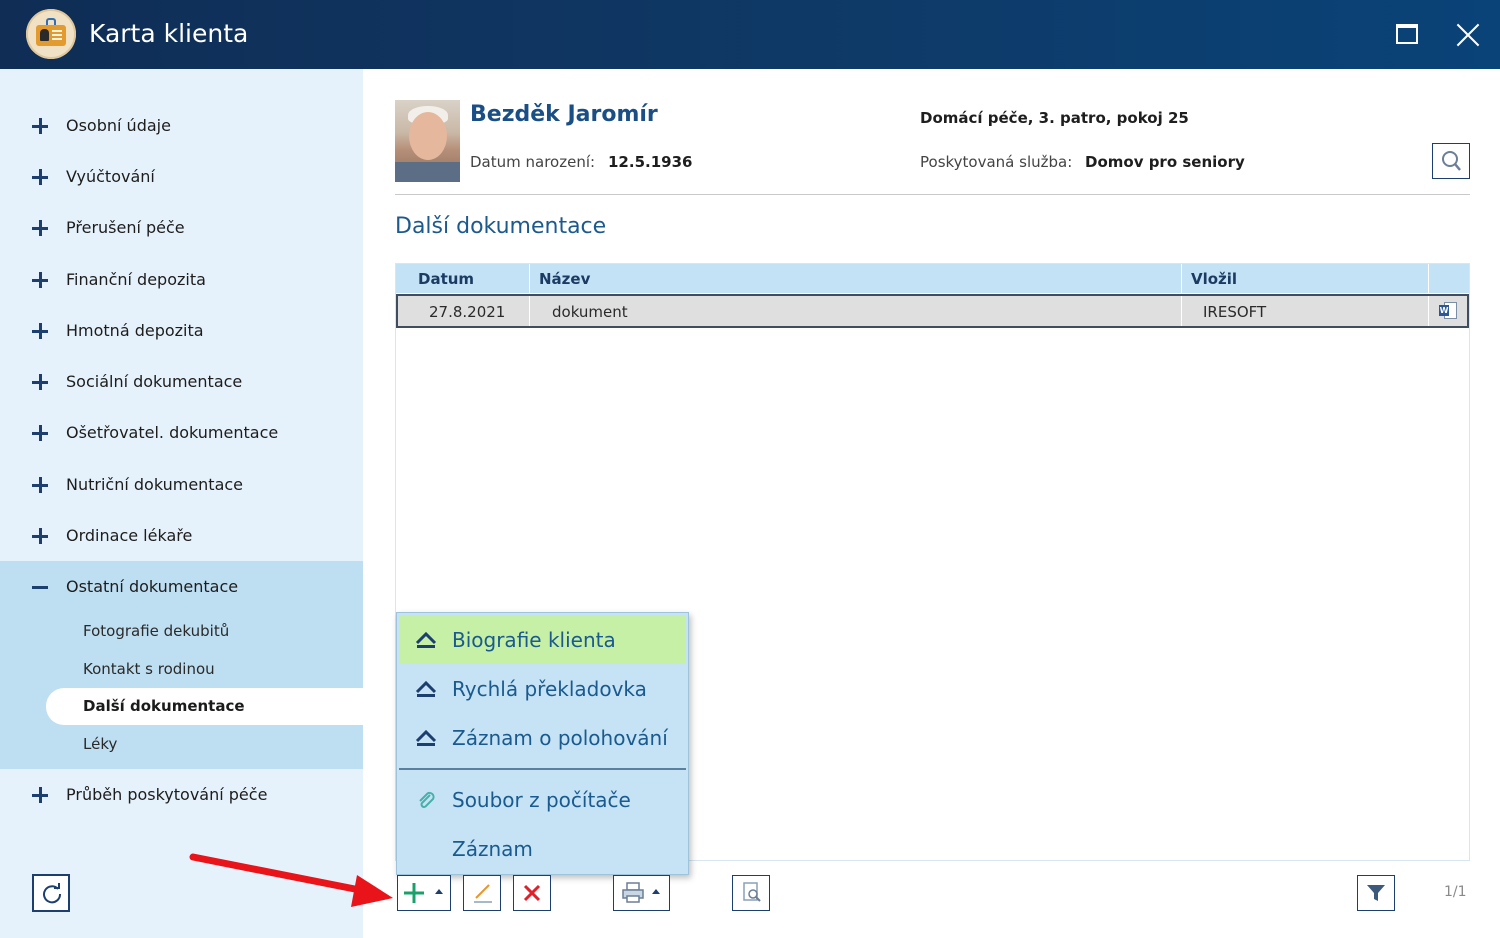  What do you see at coordinates (750, 34) in the screenshot?
I see `title-bar: Karta klienta` at bounding box center [750, 34].